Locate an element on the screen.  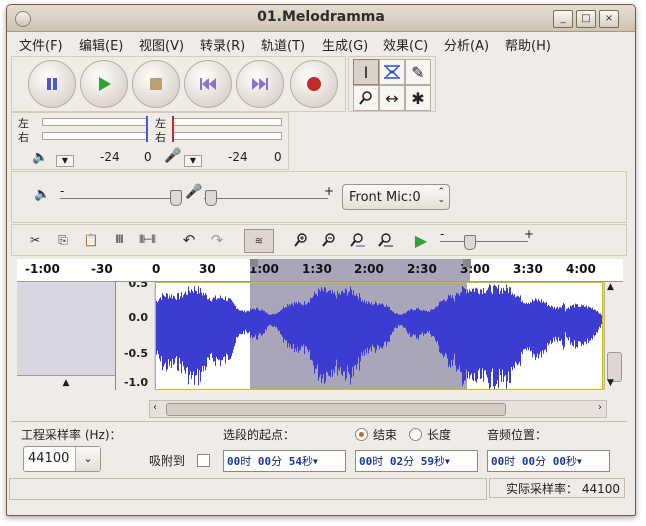
microphone-icon: 🎤 is located at coordinates (173, 156).